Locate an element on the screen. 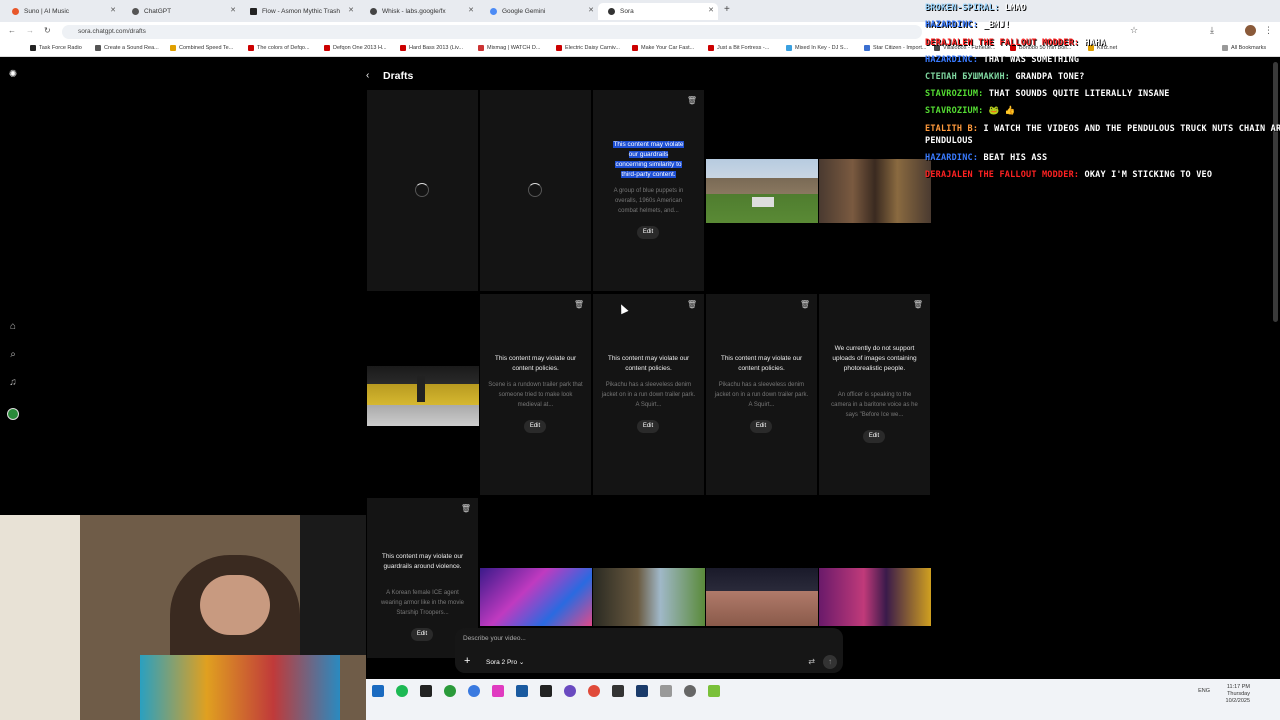  back-arrow-icon: ← is located at coordinates (12, 30).